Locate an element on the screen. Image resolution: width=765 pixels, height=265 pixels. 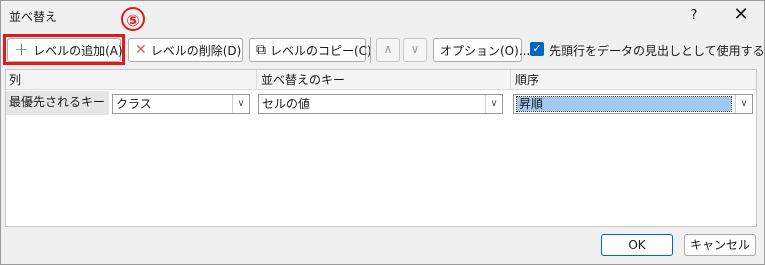
sort-on-select: セルの値 ∨ is located at coordinates (380, 104).